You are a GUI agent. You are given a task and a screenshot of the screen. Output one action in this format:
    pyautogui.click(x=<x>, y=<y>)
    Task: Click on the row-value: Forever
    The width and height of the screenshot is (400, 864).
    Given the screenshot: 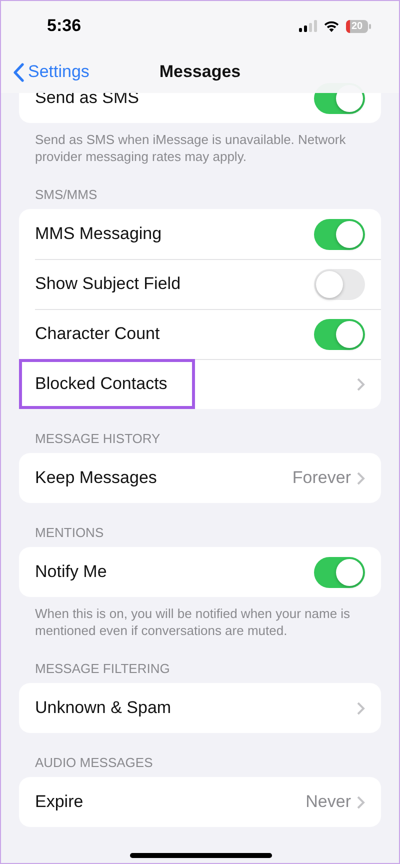 What is the action you would take?
    pyautogui.click(x=321, y=478)
    